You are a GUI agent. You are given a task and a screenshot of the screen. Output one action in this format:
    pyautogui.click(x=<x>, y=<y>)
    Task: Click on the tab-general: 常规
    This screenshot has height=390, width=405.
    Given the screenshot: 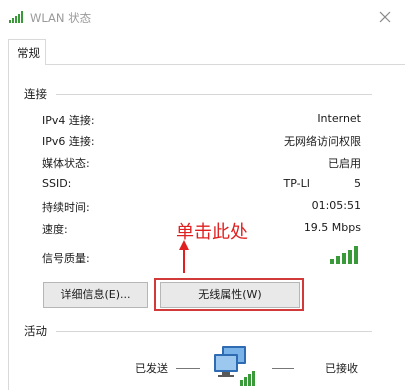 What is the action you would take?
    pyautogui.click(x=27, y=52)
    